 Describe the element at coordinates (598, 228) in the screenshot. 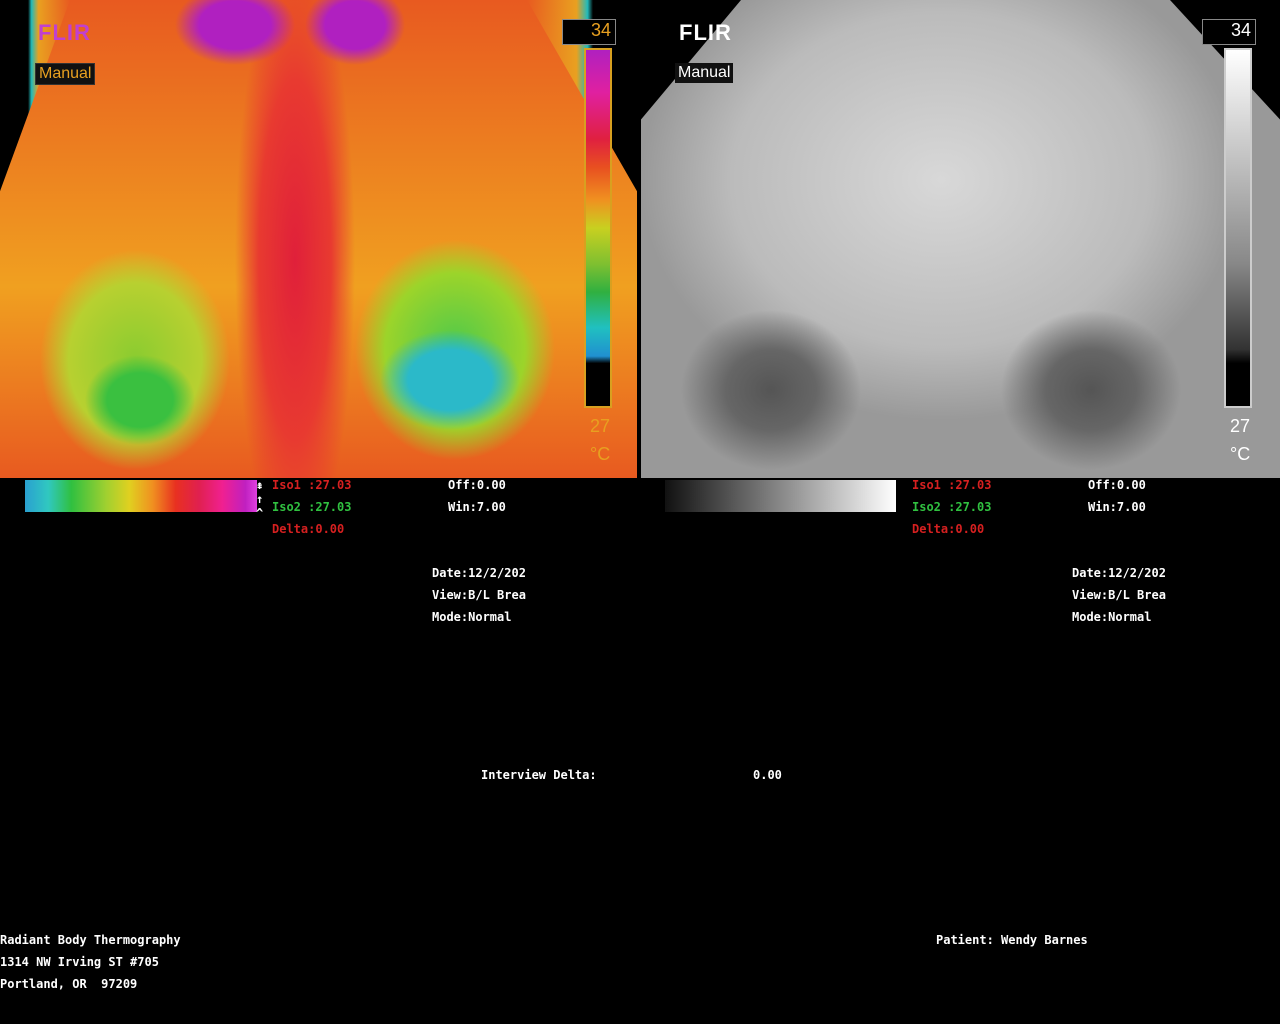

I see `color-scale-bar` at that location.